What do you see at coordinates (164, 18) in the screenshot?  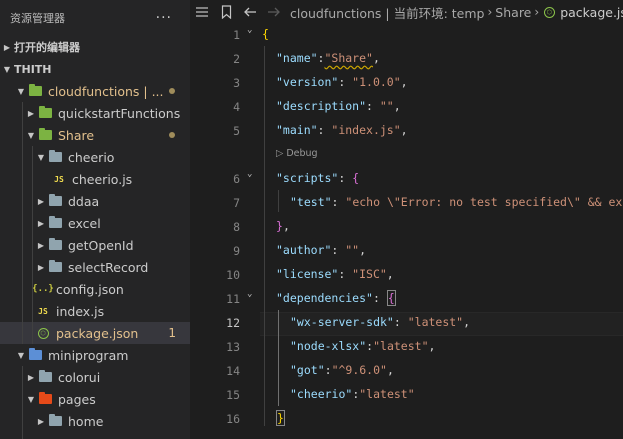 I see `more-actions-icon: ···` at bounding box center [164, 18].